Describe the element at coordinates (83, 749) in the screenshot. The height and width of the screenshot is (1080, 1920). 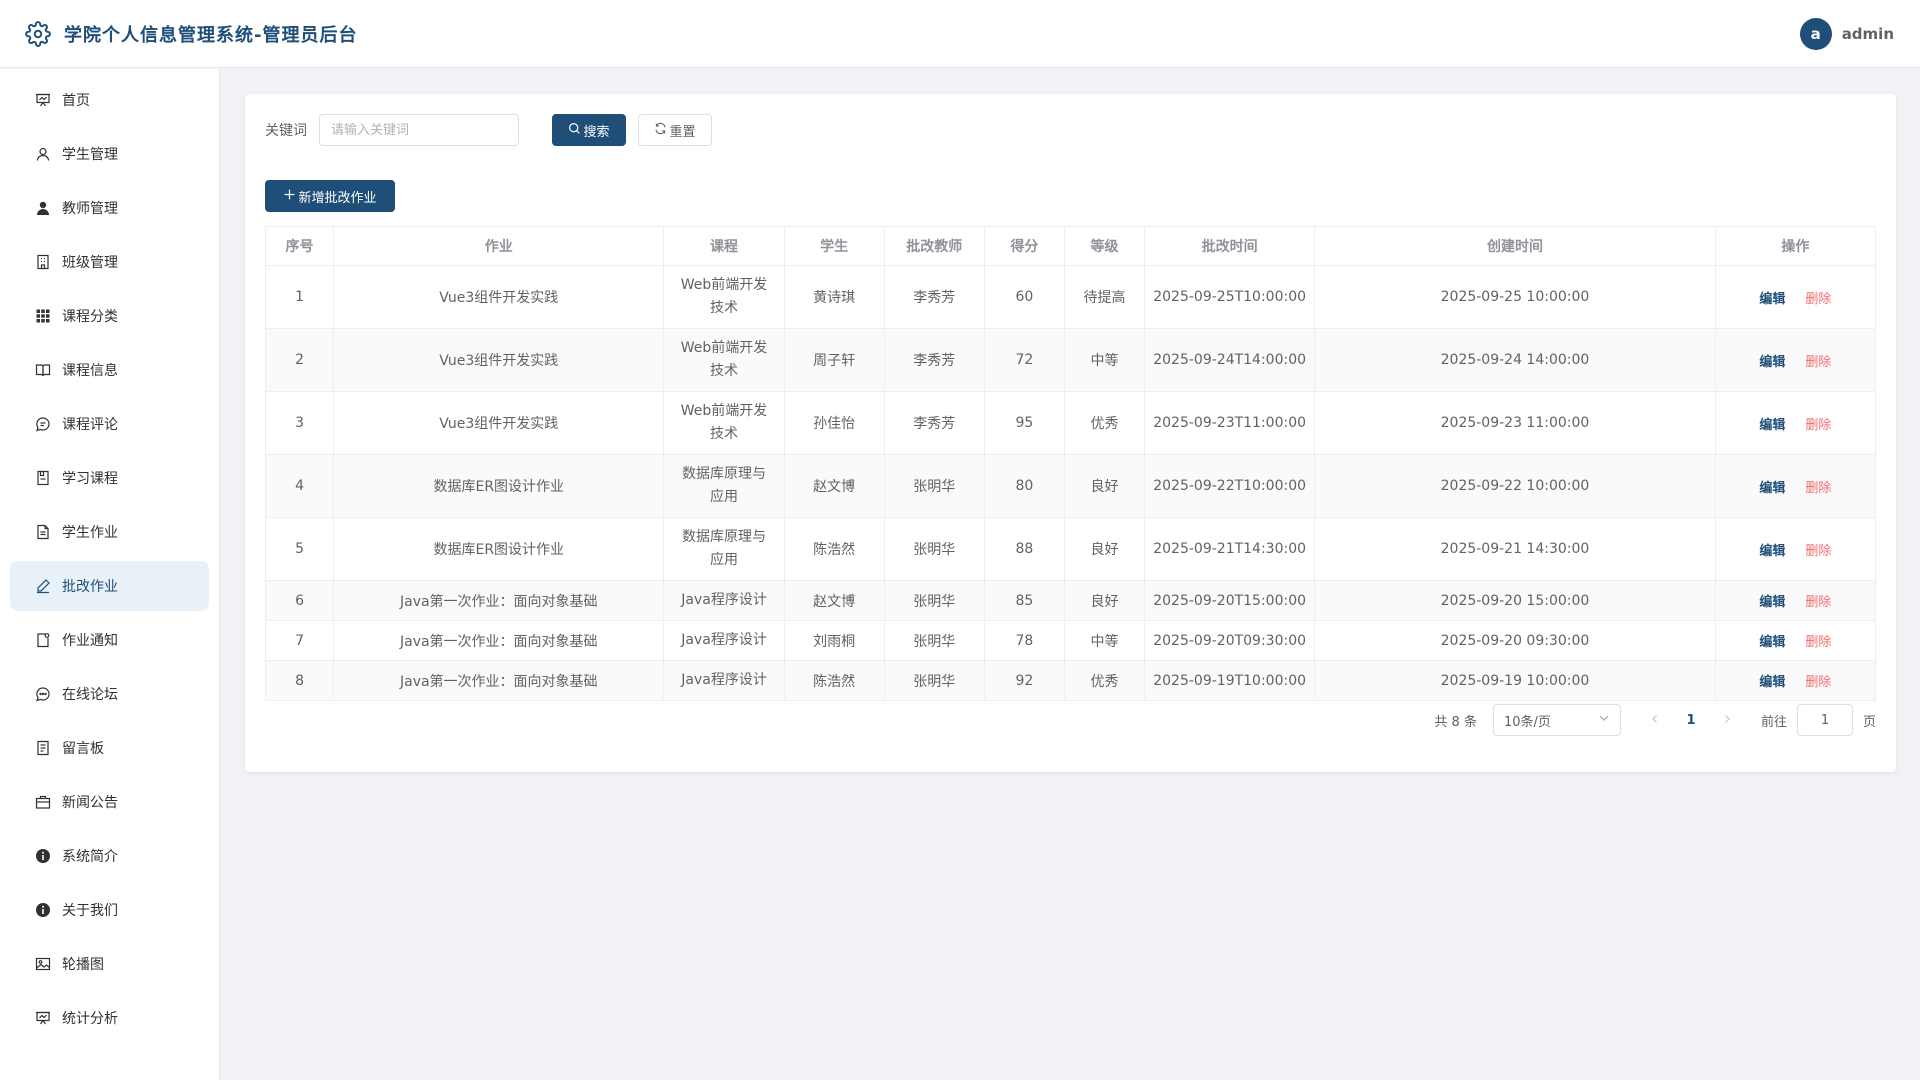
I see `sidebar-item-label: 留言板` at that location.